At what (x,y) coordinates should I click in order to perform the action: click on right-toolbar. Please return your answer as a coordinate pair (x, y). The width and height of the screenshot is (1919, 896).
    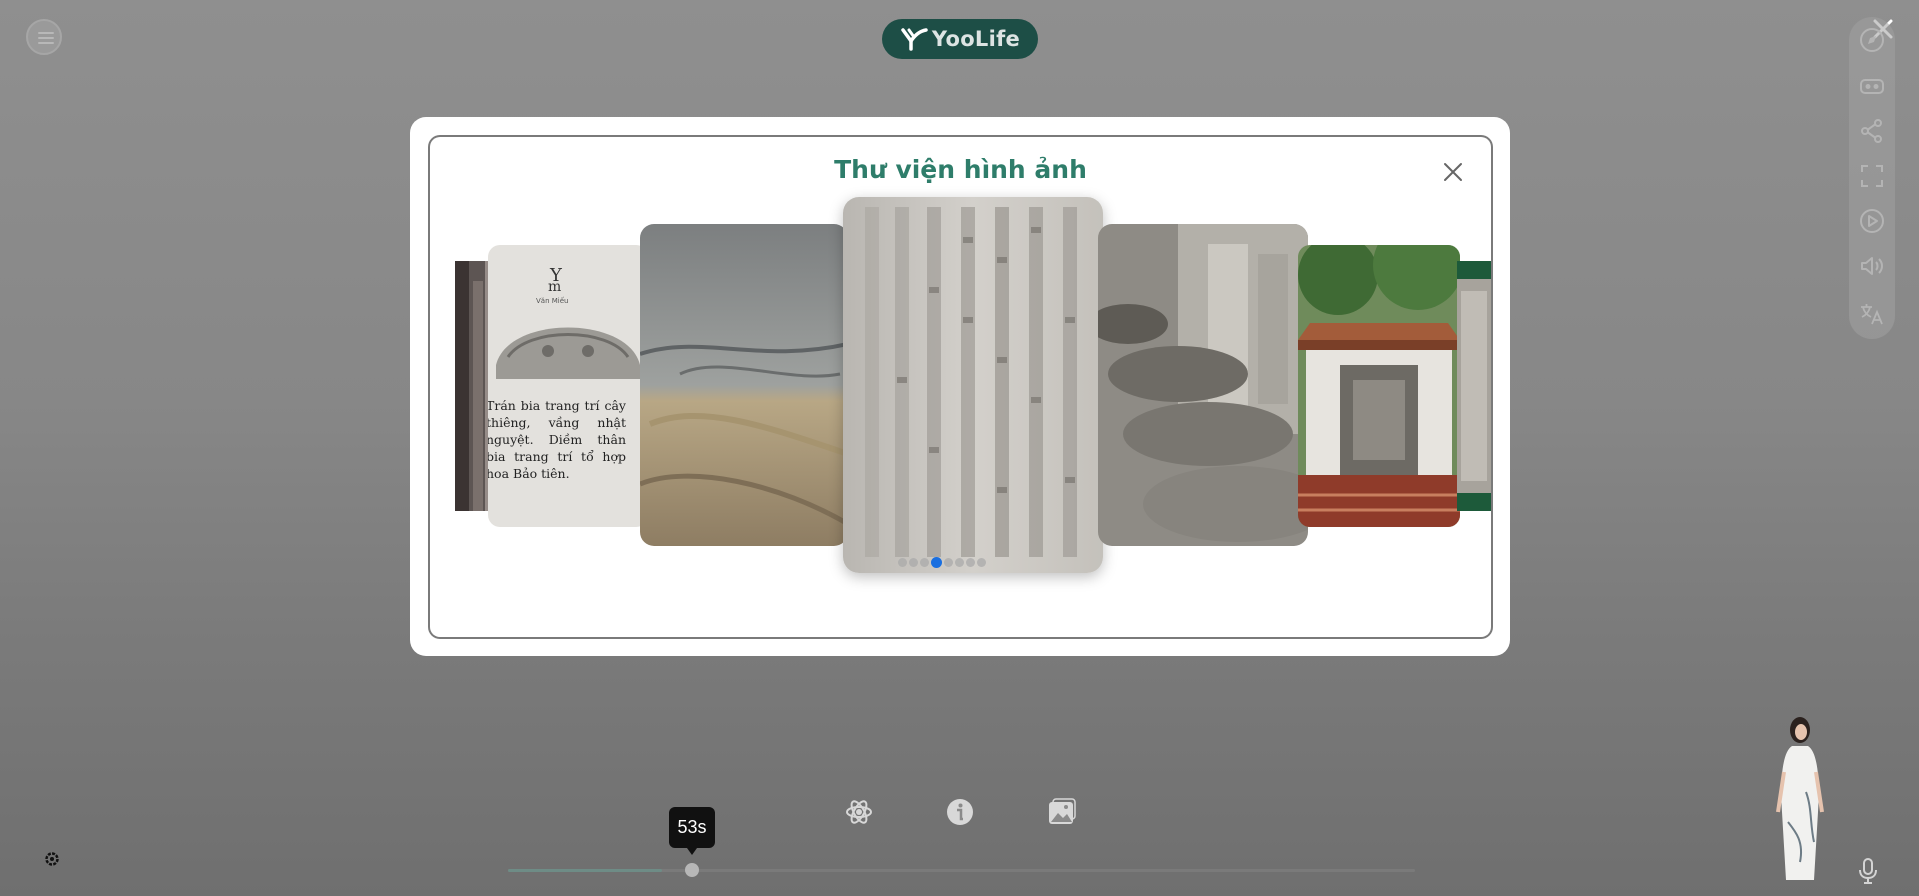
    Looking at the image, I should click on (1872, 178).